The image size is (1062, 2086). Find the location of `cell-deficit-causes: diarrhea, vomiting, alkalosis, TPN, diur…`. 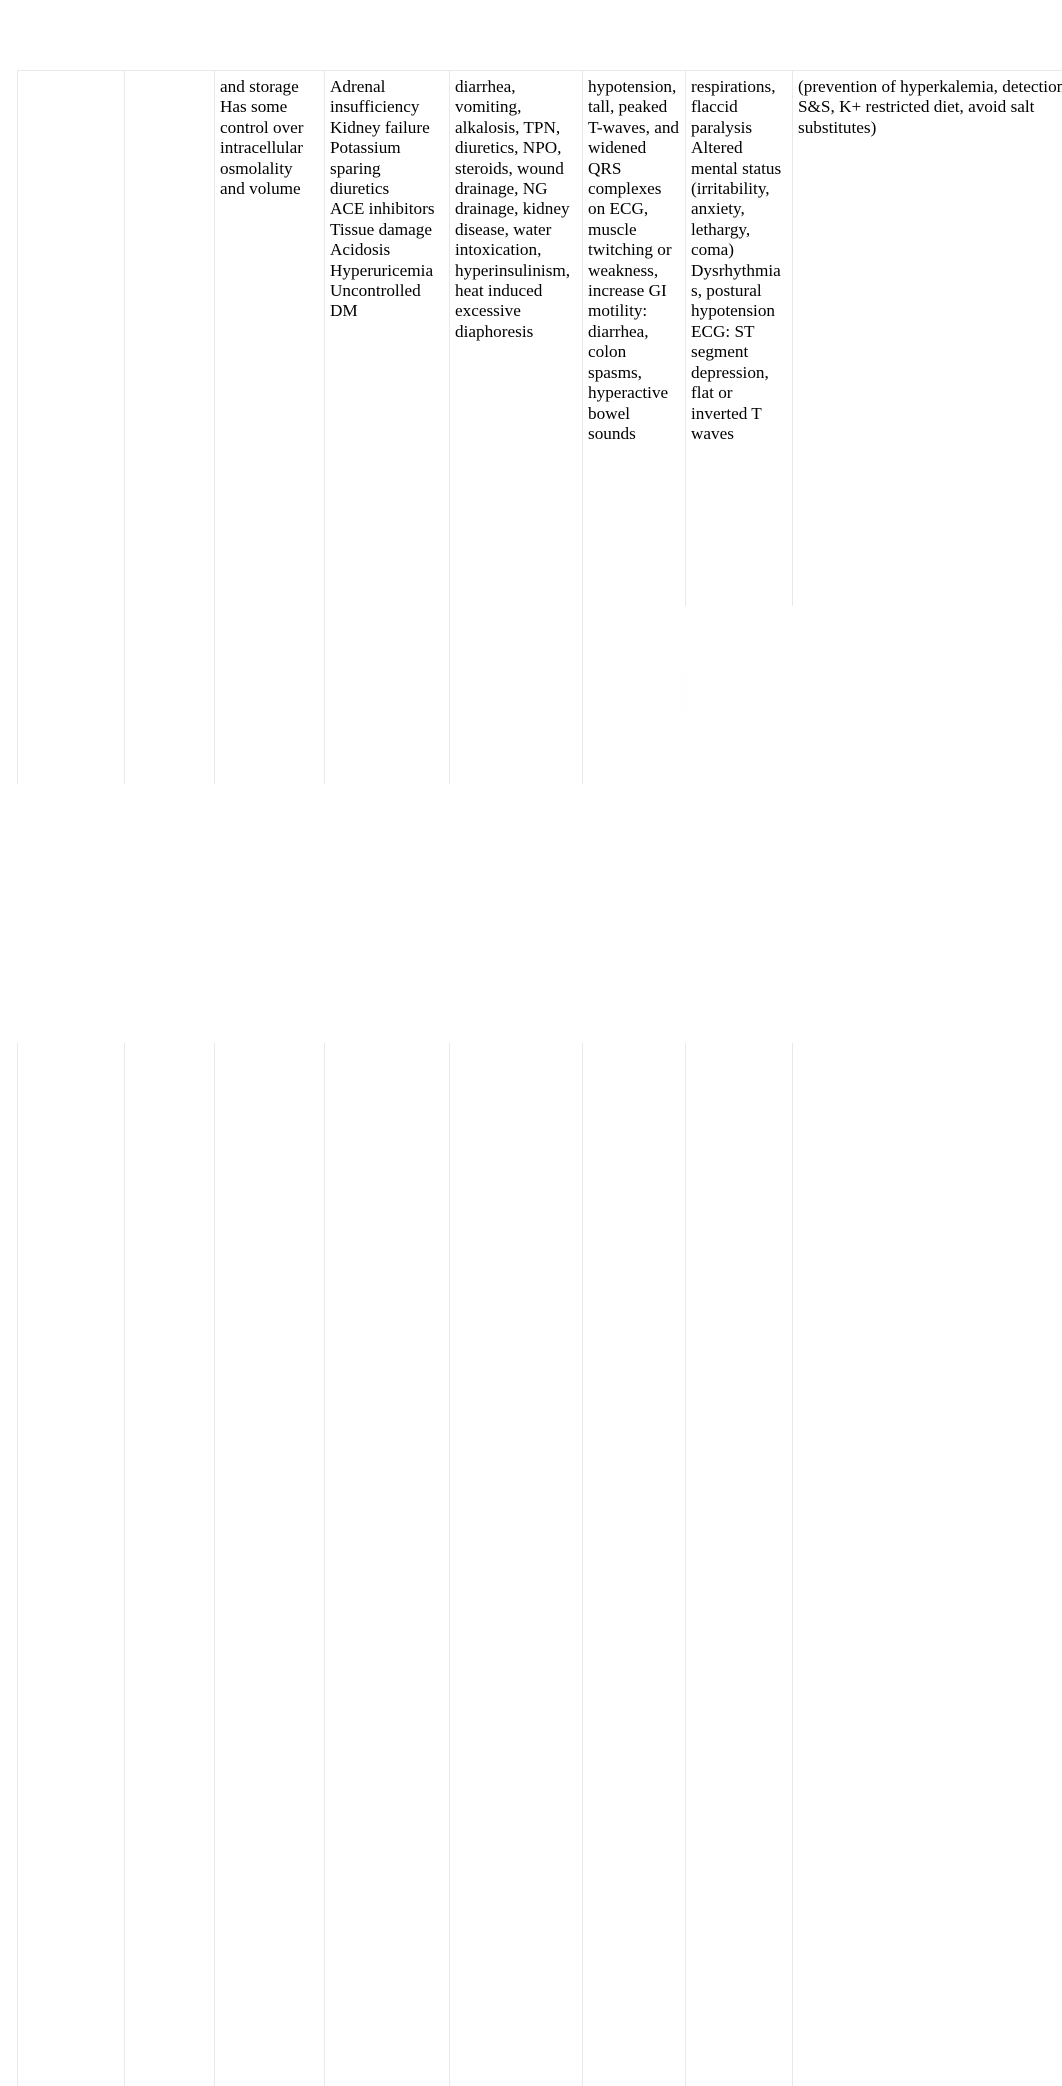

cell-deficit-causes: diarrhea, vomiting, alkalosis, TPN, diur… is located at coordinates (516, 1078).